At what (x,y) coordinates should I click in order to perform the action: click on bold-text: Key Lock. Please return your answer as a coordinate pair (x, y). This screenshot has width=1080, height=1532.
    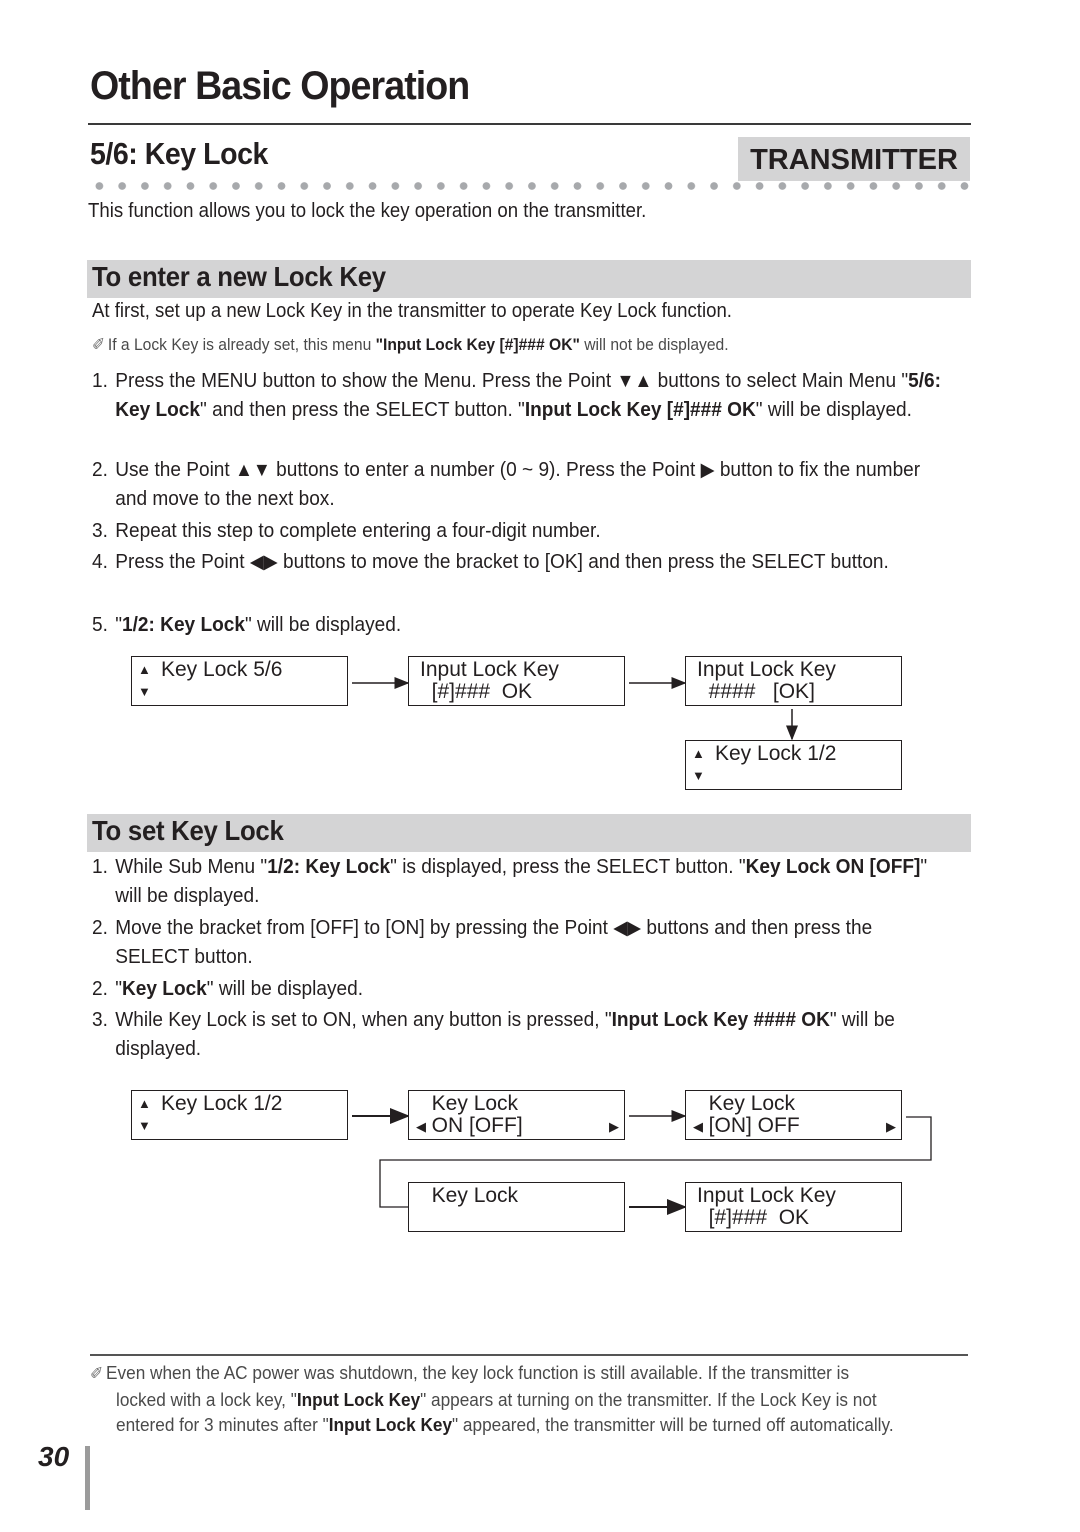
    Looking at the image, I should click on (164, 988).